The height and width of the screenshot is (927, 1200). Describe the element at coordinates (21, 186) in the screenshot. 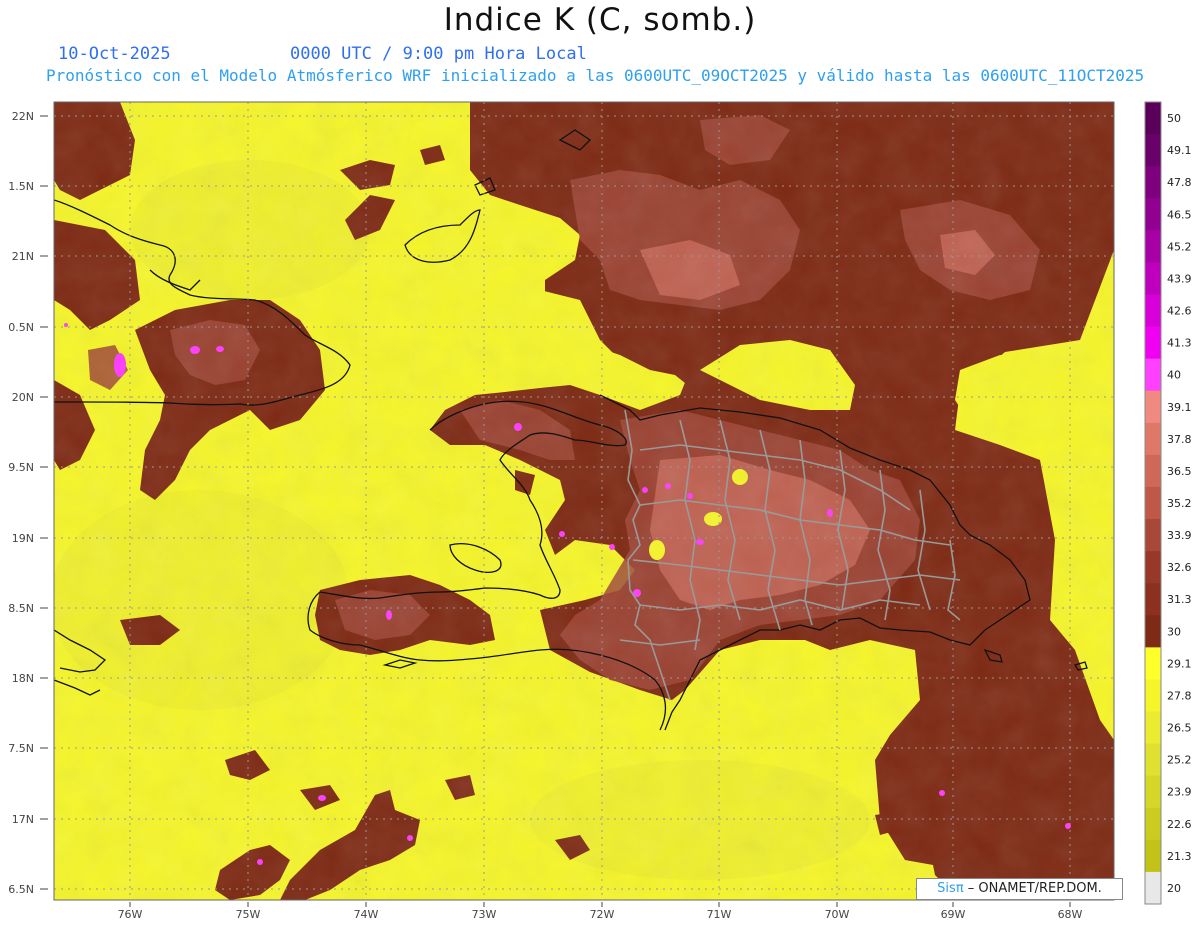

I see `lat-label: 1.5N` at that location.